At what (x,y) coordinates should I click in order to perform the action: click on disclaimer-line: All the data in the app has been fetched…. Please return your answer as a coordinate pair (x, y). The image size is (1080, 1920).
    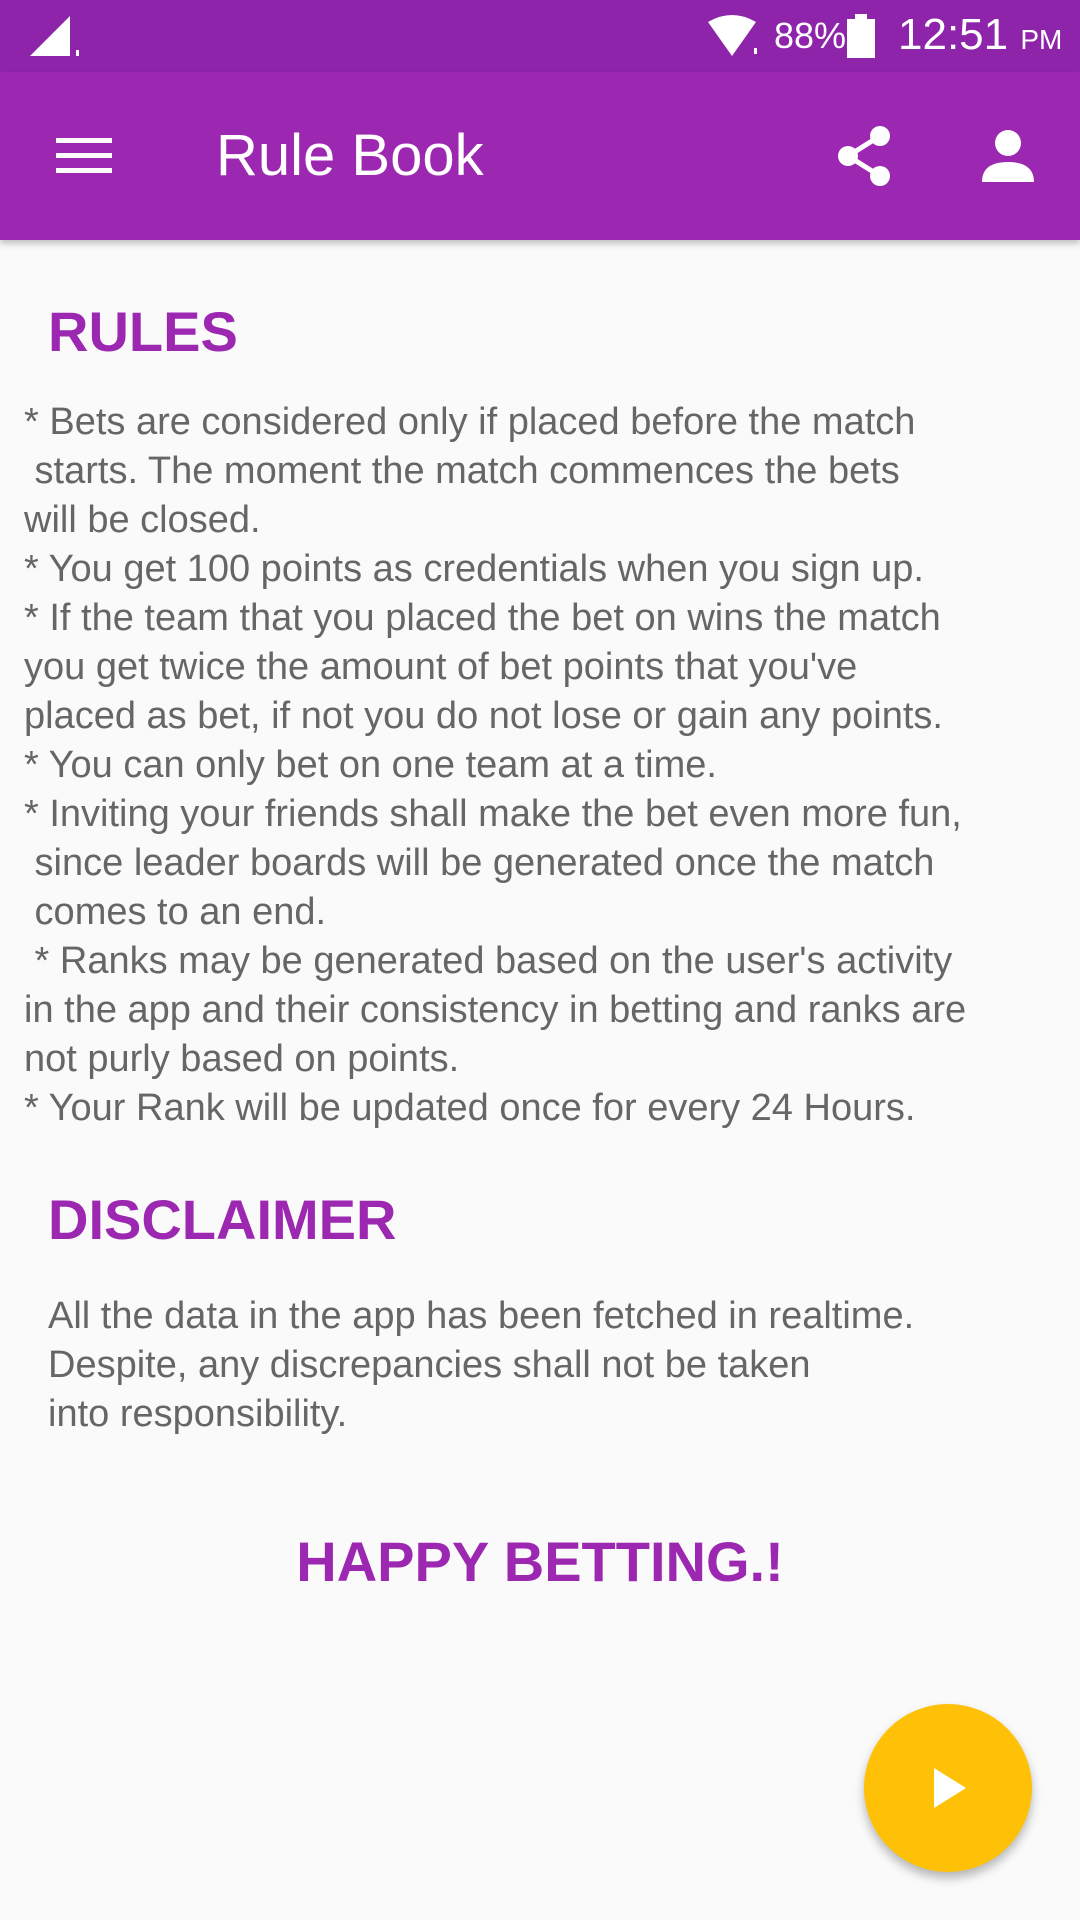
    Looking at the image, I should click on (481, 1316).